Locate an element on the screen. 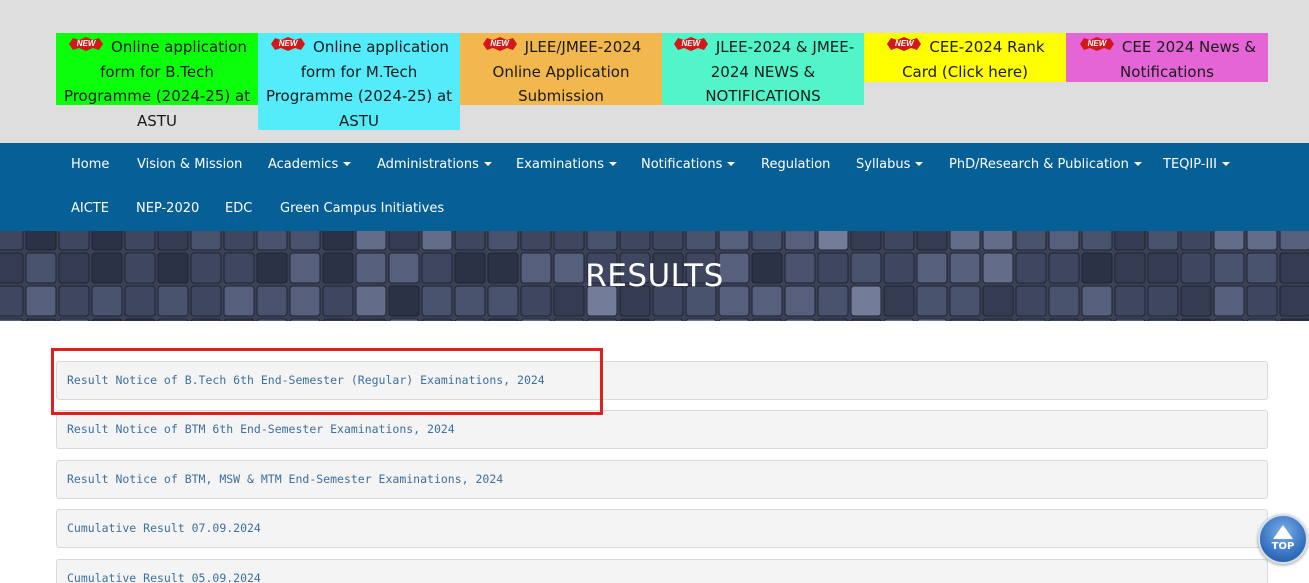 The width and height of the screenshot is (1309, 583). nav-home: Home is located at coordinates (90, 165).